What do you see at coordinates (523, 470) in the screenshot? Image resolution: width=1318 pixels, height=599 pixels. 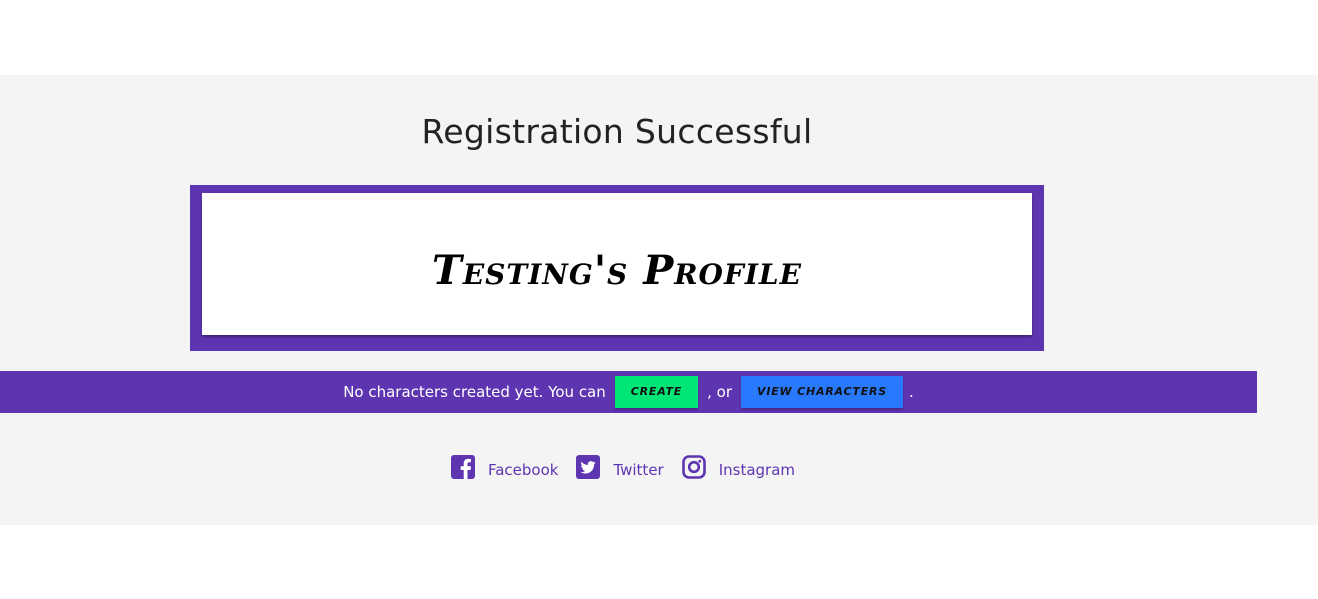 I see `facebook-label: Facebook` at bounding box center [523, 470].